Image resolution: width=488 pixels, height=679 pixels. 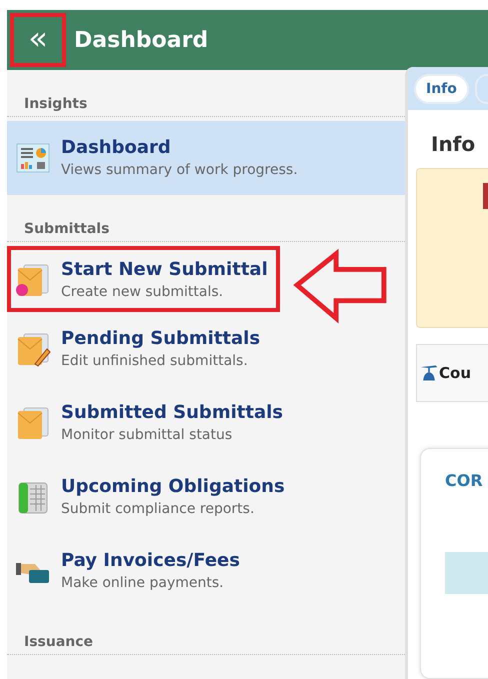 I want to click on menu-item: Submitted Submittals Monitor submittal status, so click(x=206, y=423).